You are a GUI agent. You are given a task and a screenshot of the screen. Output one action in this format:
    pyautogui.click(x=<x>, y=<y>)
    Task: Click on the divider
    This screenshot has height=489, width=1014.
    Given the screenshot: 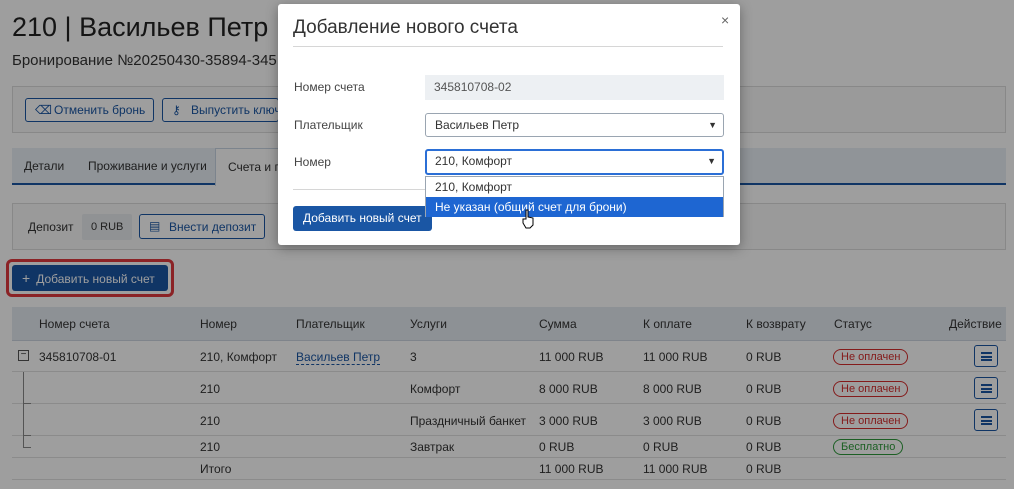 What is the action you would take?
    pyautogui.click(x=508, y=46)
    